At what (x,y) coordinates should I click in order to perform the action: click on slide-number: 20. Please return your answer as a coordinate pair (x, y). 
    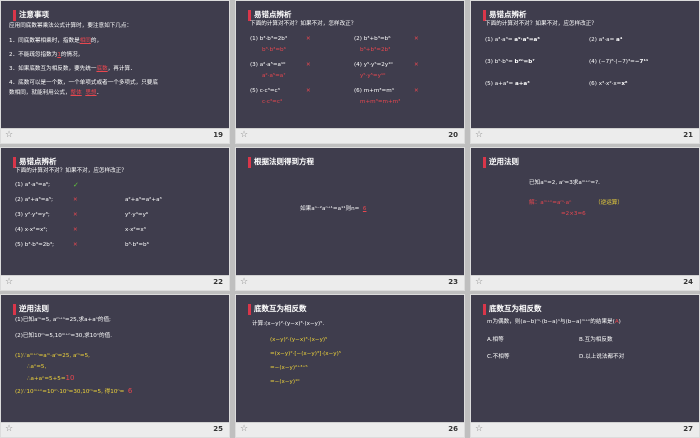
    Looking at the image, I should click on (453, 135).